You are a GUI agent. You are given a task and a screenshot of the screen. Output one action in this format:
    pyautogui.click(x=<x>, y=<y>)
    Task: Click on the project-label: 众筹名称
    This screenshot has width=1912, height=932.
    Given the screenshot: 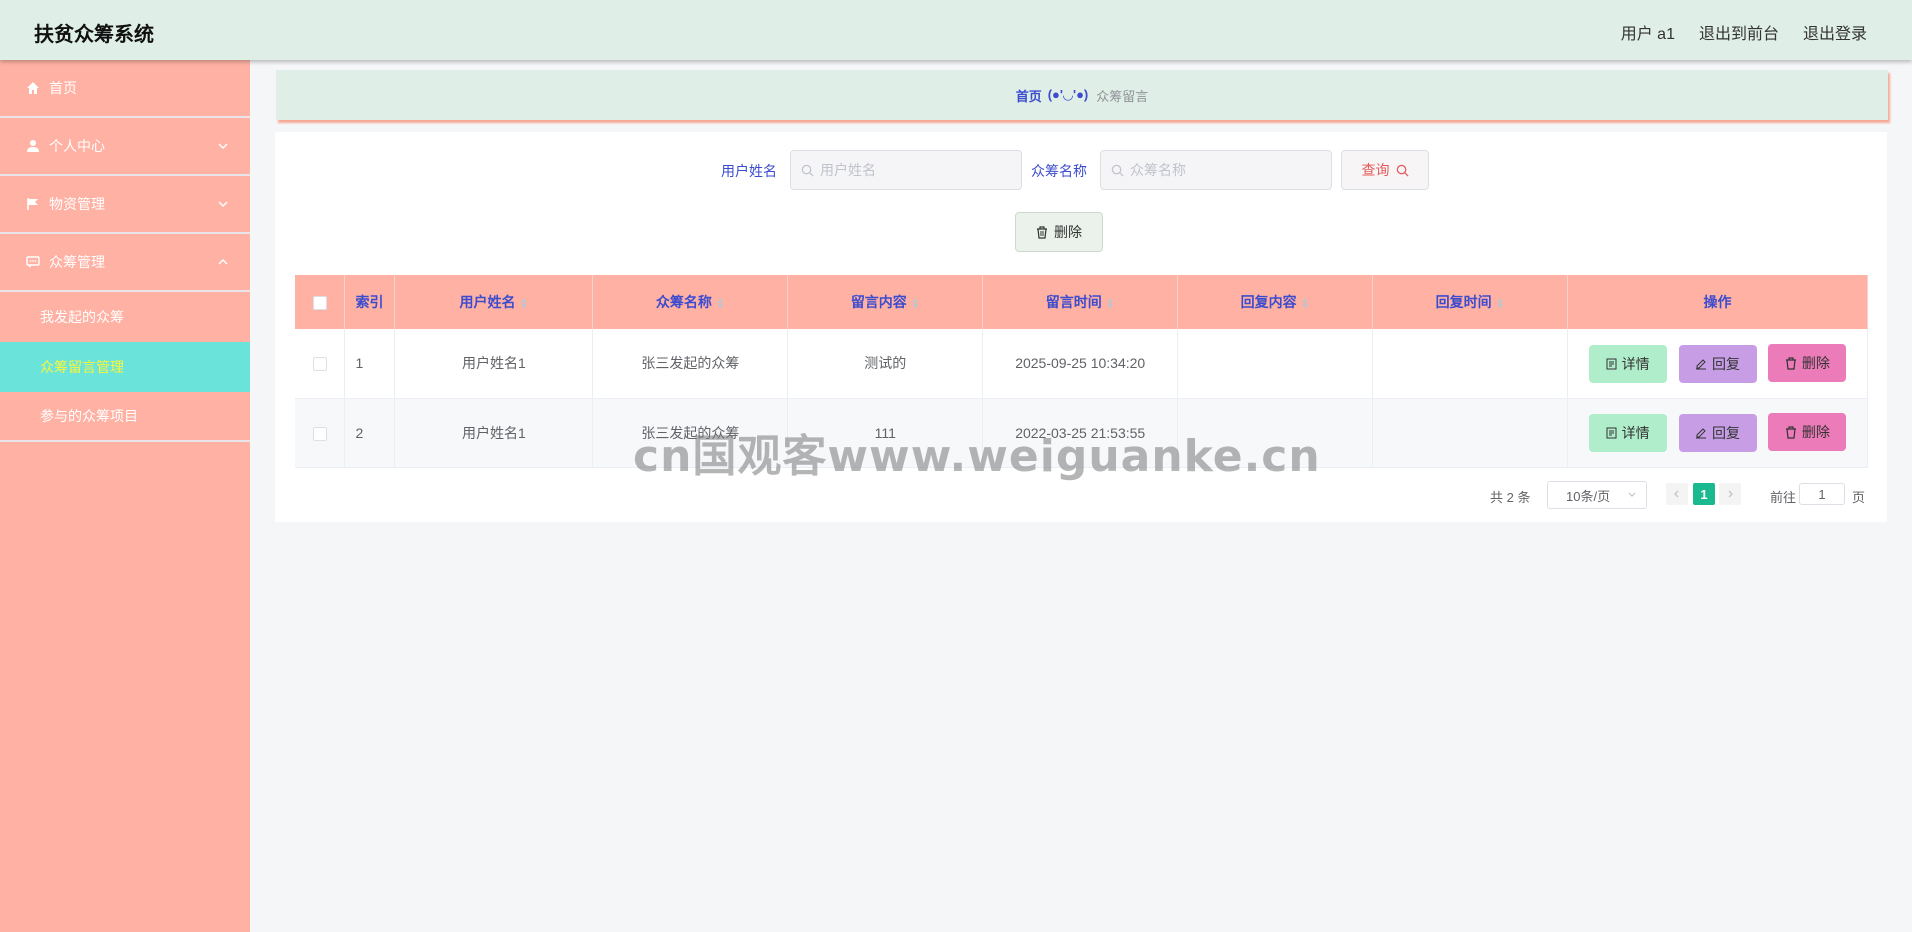 What is the action you would take?
    pyautogui.click(x=1059, y=171)
    